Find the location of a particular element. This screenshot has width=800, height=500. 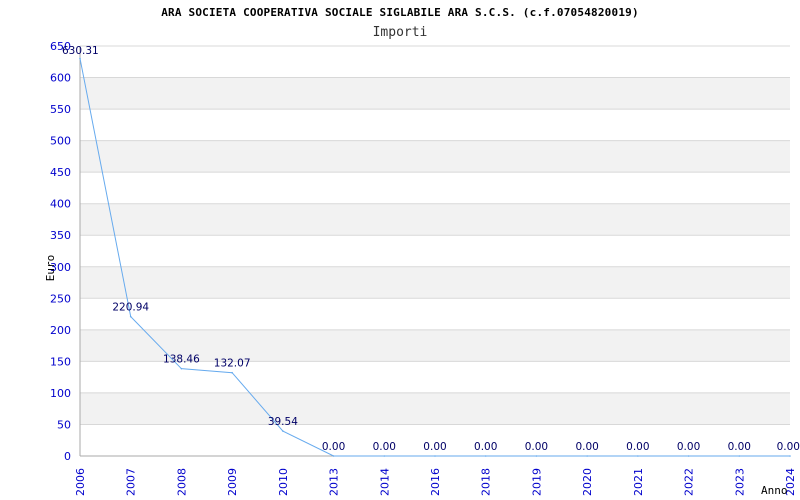

y-tick-label: 350 is located at coordinates (60, 235).